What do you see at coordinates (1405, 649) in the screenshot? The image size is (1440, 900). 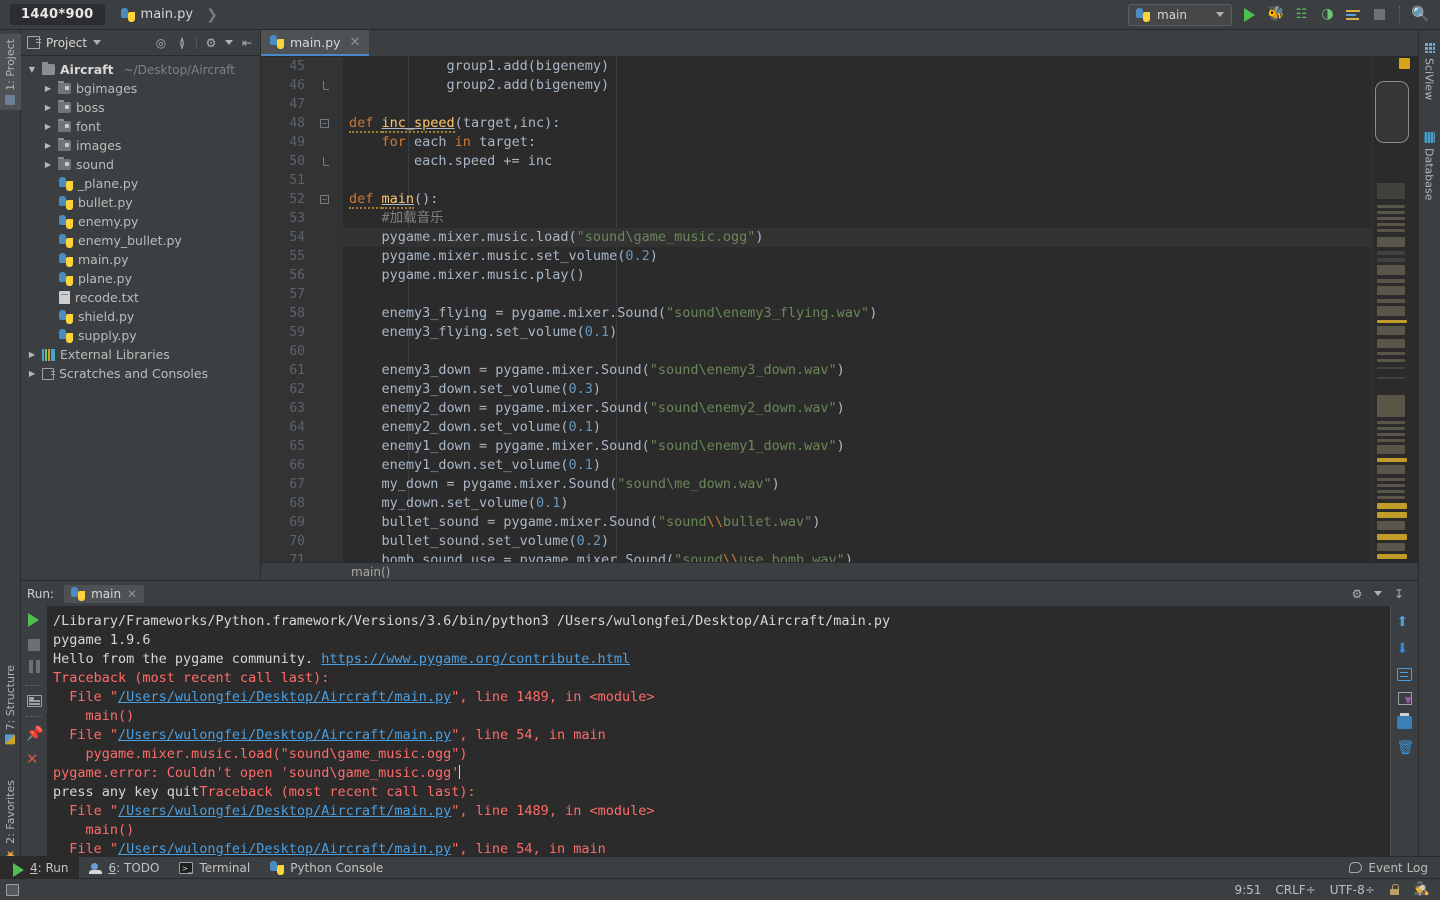 I see `scroll-down-icon: ⬇` at bounding box center [1405, 649].